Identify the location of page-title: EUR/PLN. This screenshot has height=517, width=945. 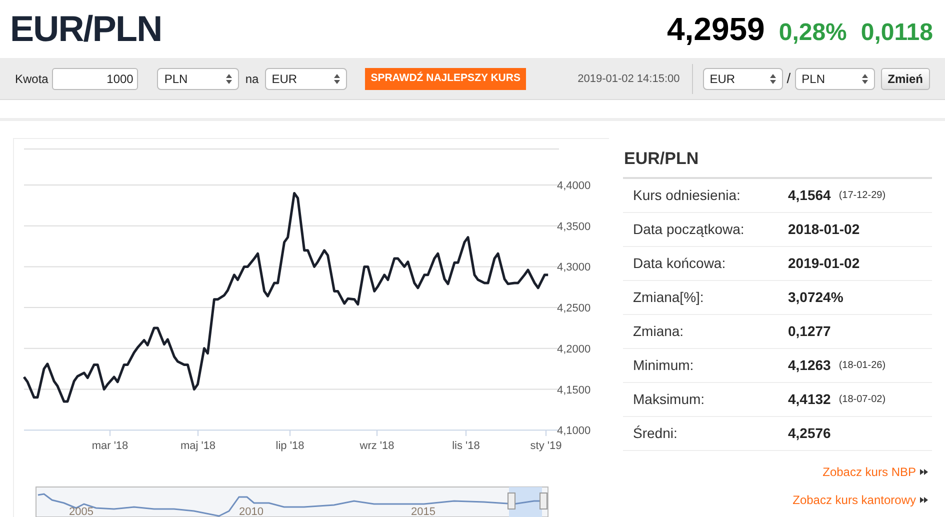
(86, 29).